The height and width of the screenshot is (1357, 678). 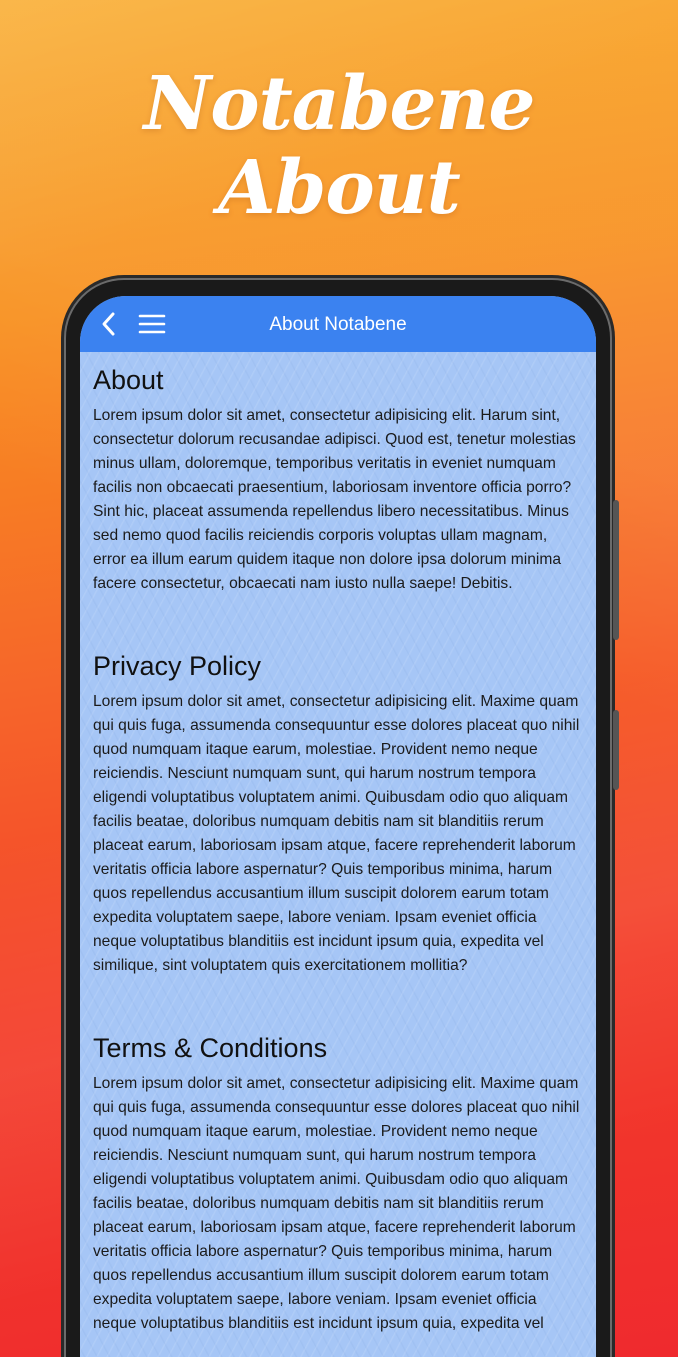 What do you see at coordinates (616, 750) in the screenshot?
I see `phone-power-button` at bounding box center [616, 750].